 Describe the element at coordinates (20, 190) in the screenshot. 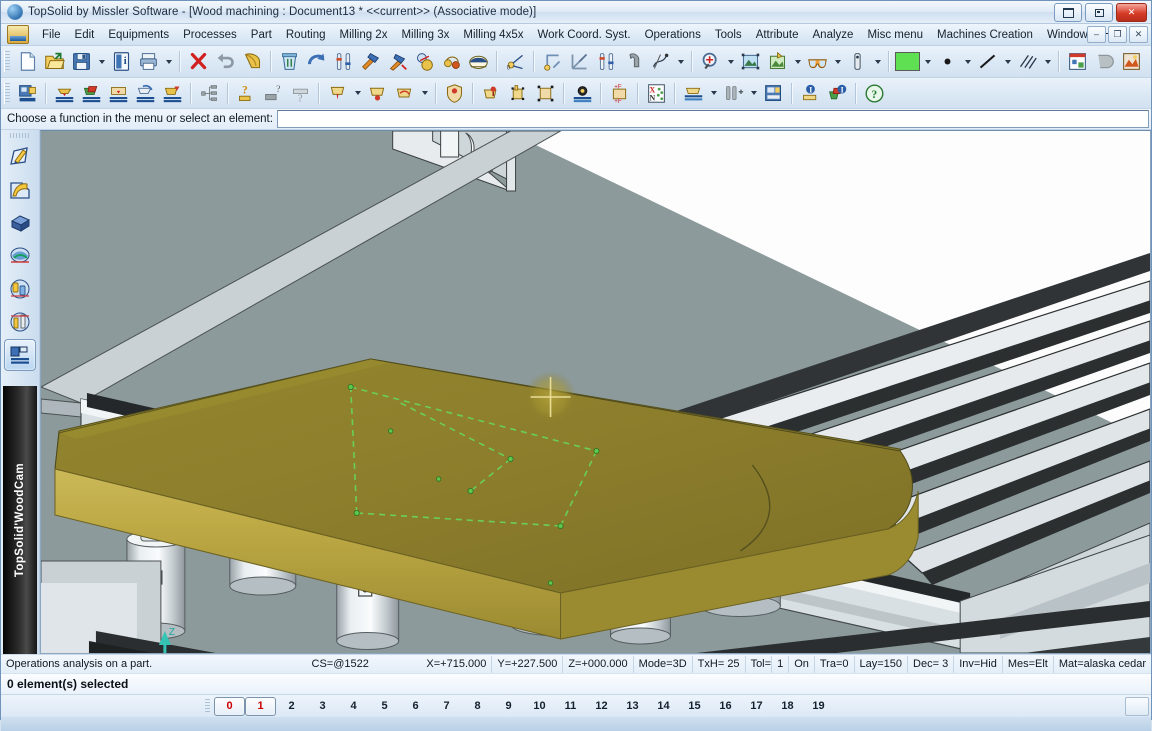

I see `sidebar-item-curve` at that location.